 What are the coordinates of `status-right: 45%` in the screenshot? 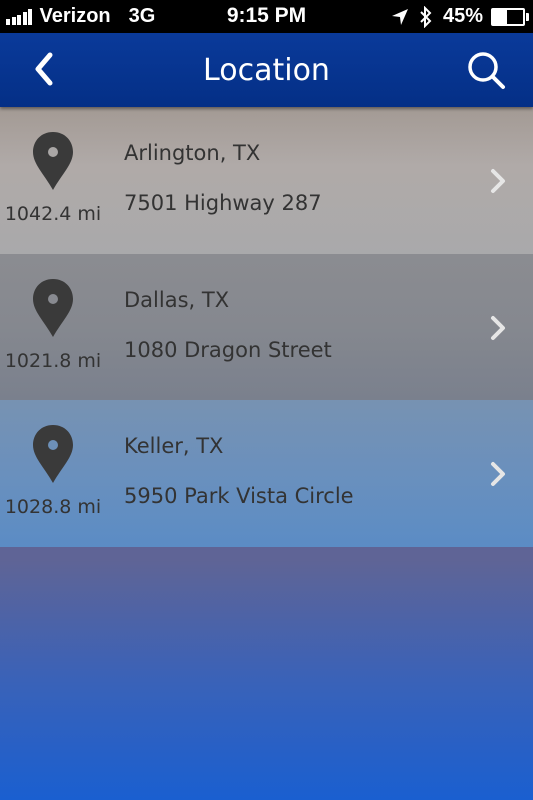 It's located at (460, 16).